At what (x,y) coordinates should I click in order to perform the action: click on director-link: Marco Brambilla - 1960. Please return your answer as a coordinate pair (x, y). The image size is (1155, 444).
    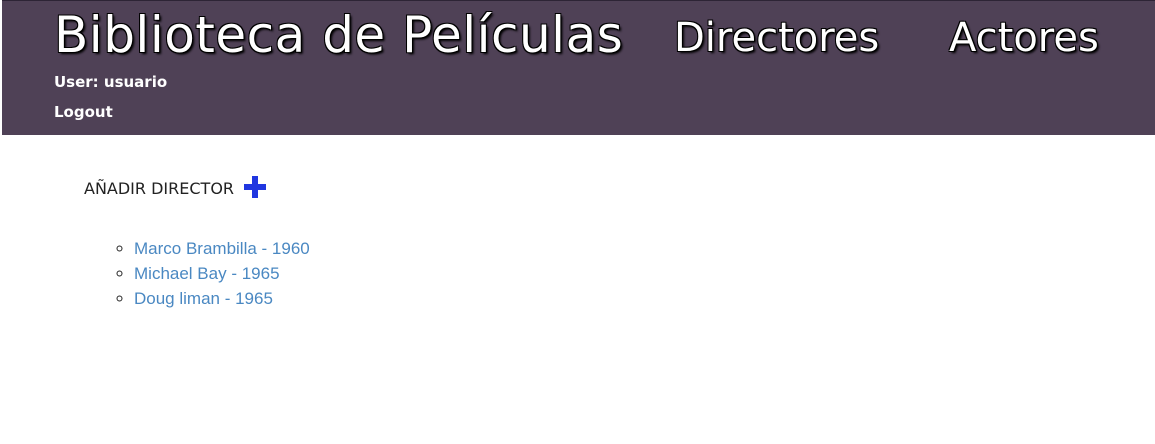
    Looking at the image, I should click on (222, 248).